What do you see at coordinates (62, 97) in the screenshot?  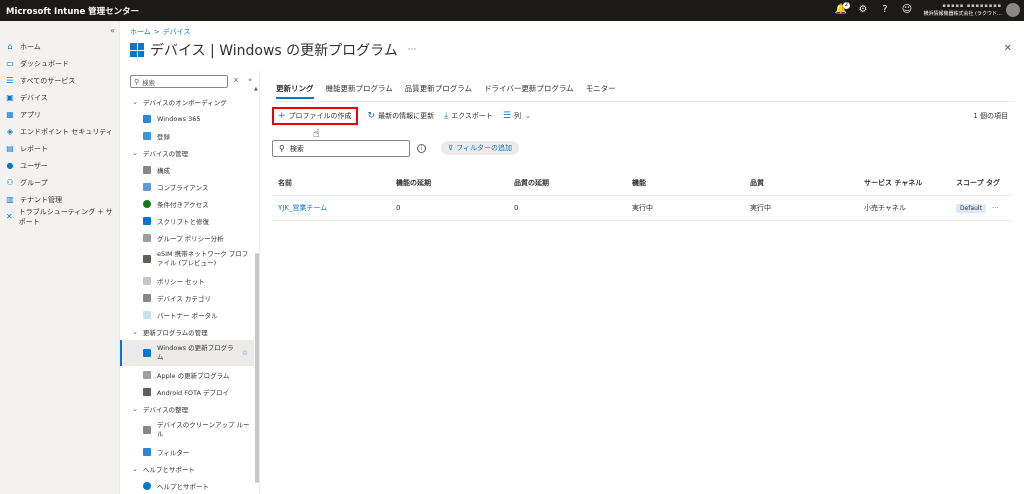 I see `nav-item-devices: ▣ デバイス` at bounding box center [62, 97].